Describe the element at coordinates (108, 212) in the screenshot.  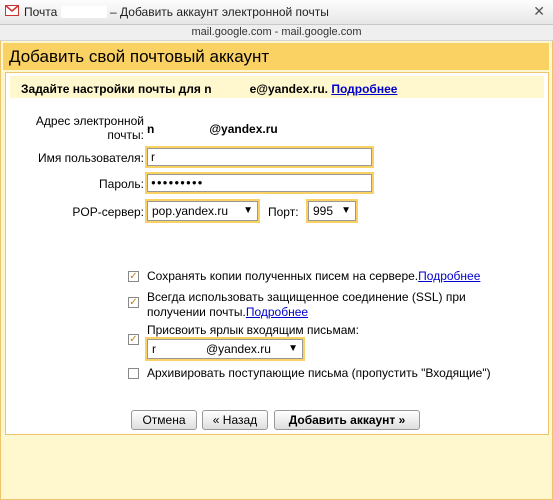
I see `pop-server-label: POP-сервер:` at that location.